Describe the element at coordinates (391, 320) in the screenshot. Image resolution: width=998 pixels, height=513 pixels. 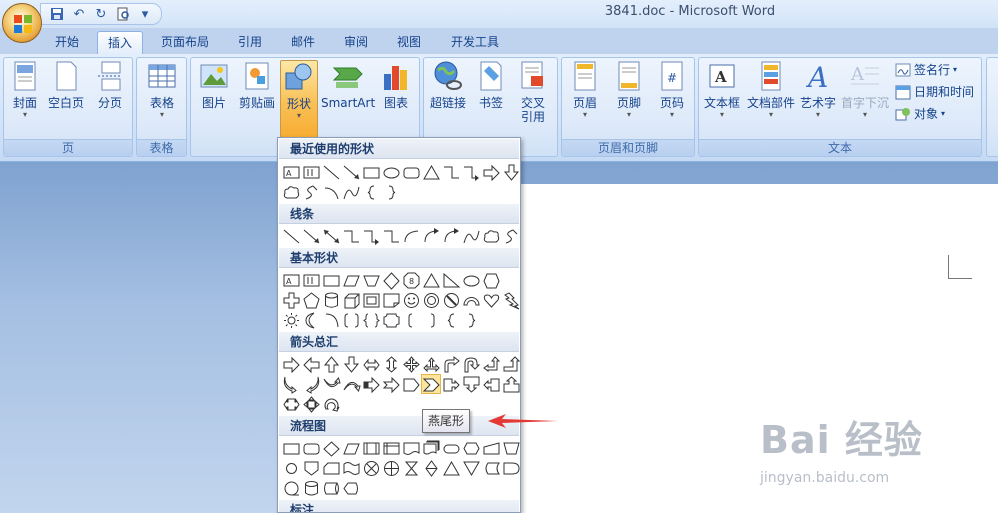
I see `shape-plaque-icon` at that location.